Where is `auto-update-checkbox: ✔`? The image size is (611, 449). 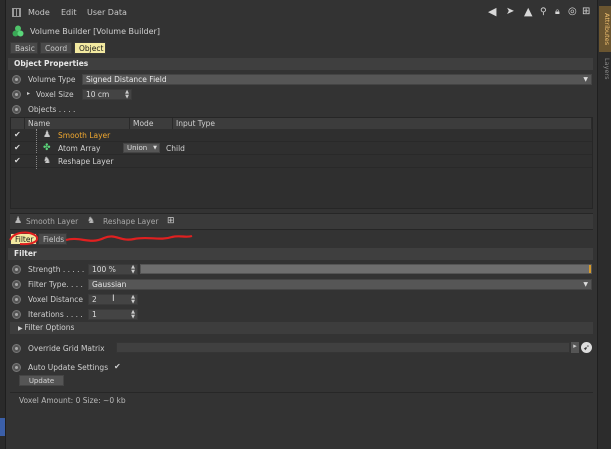 auto-update-checkbox: ✔ is located at coordinates (117, 366).